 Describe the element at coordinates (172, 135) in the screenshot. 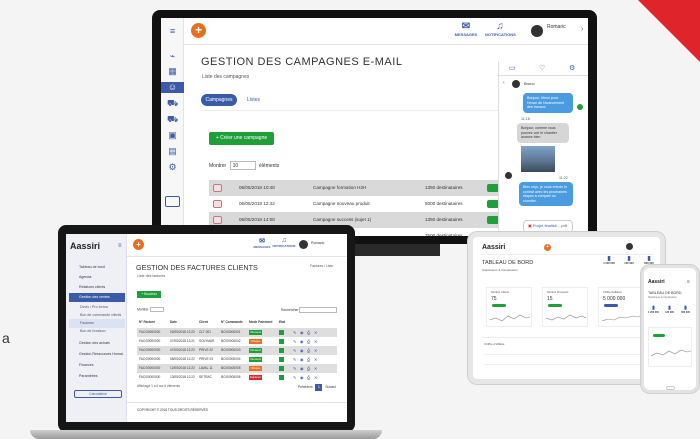

I see `box-icon: ▣` at that location.